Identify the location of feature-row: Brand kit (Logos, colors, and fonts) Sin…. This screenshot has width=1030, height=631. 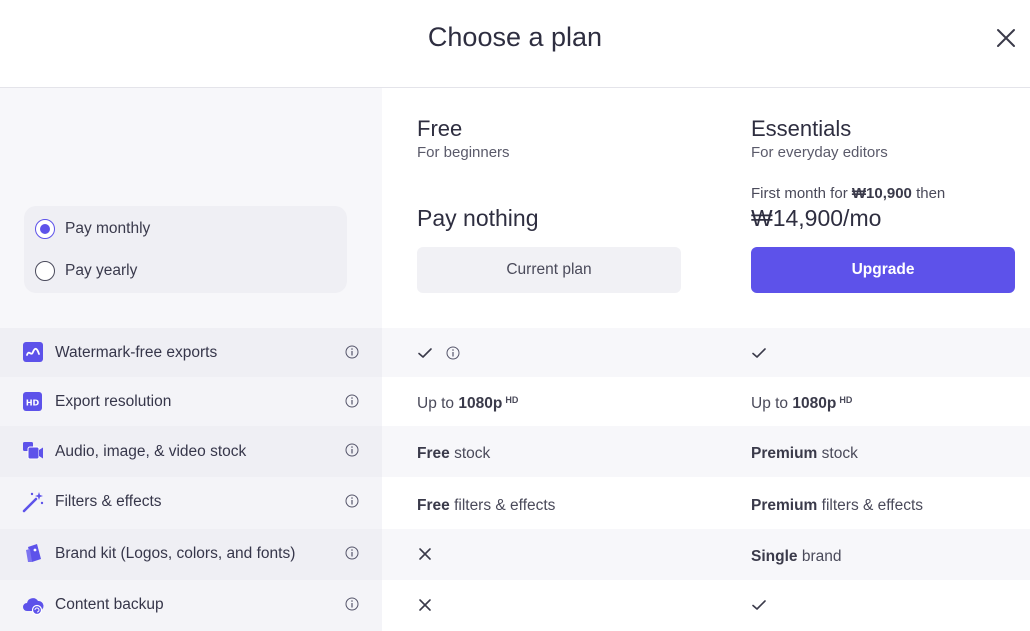
(515, 554).